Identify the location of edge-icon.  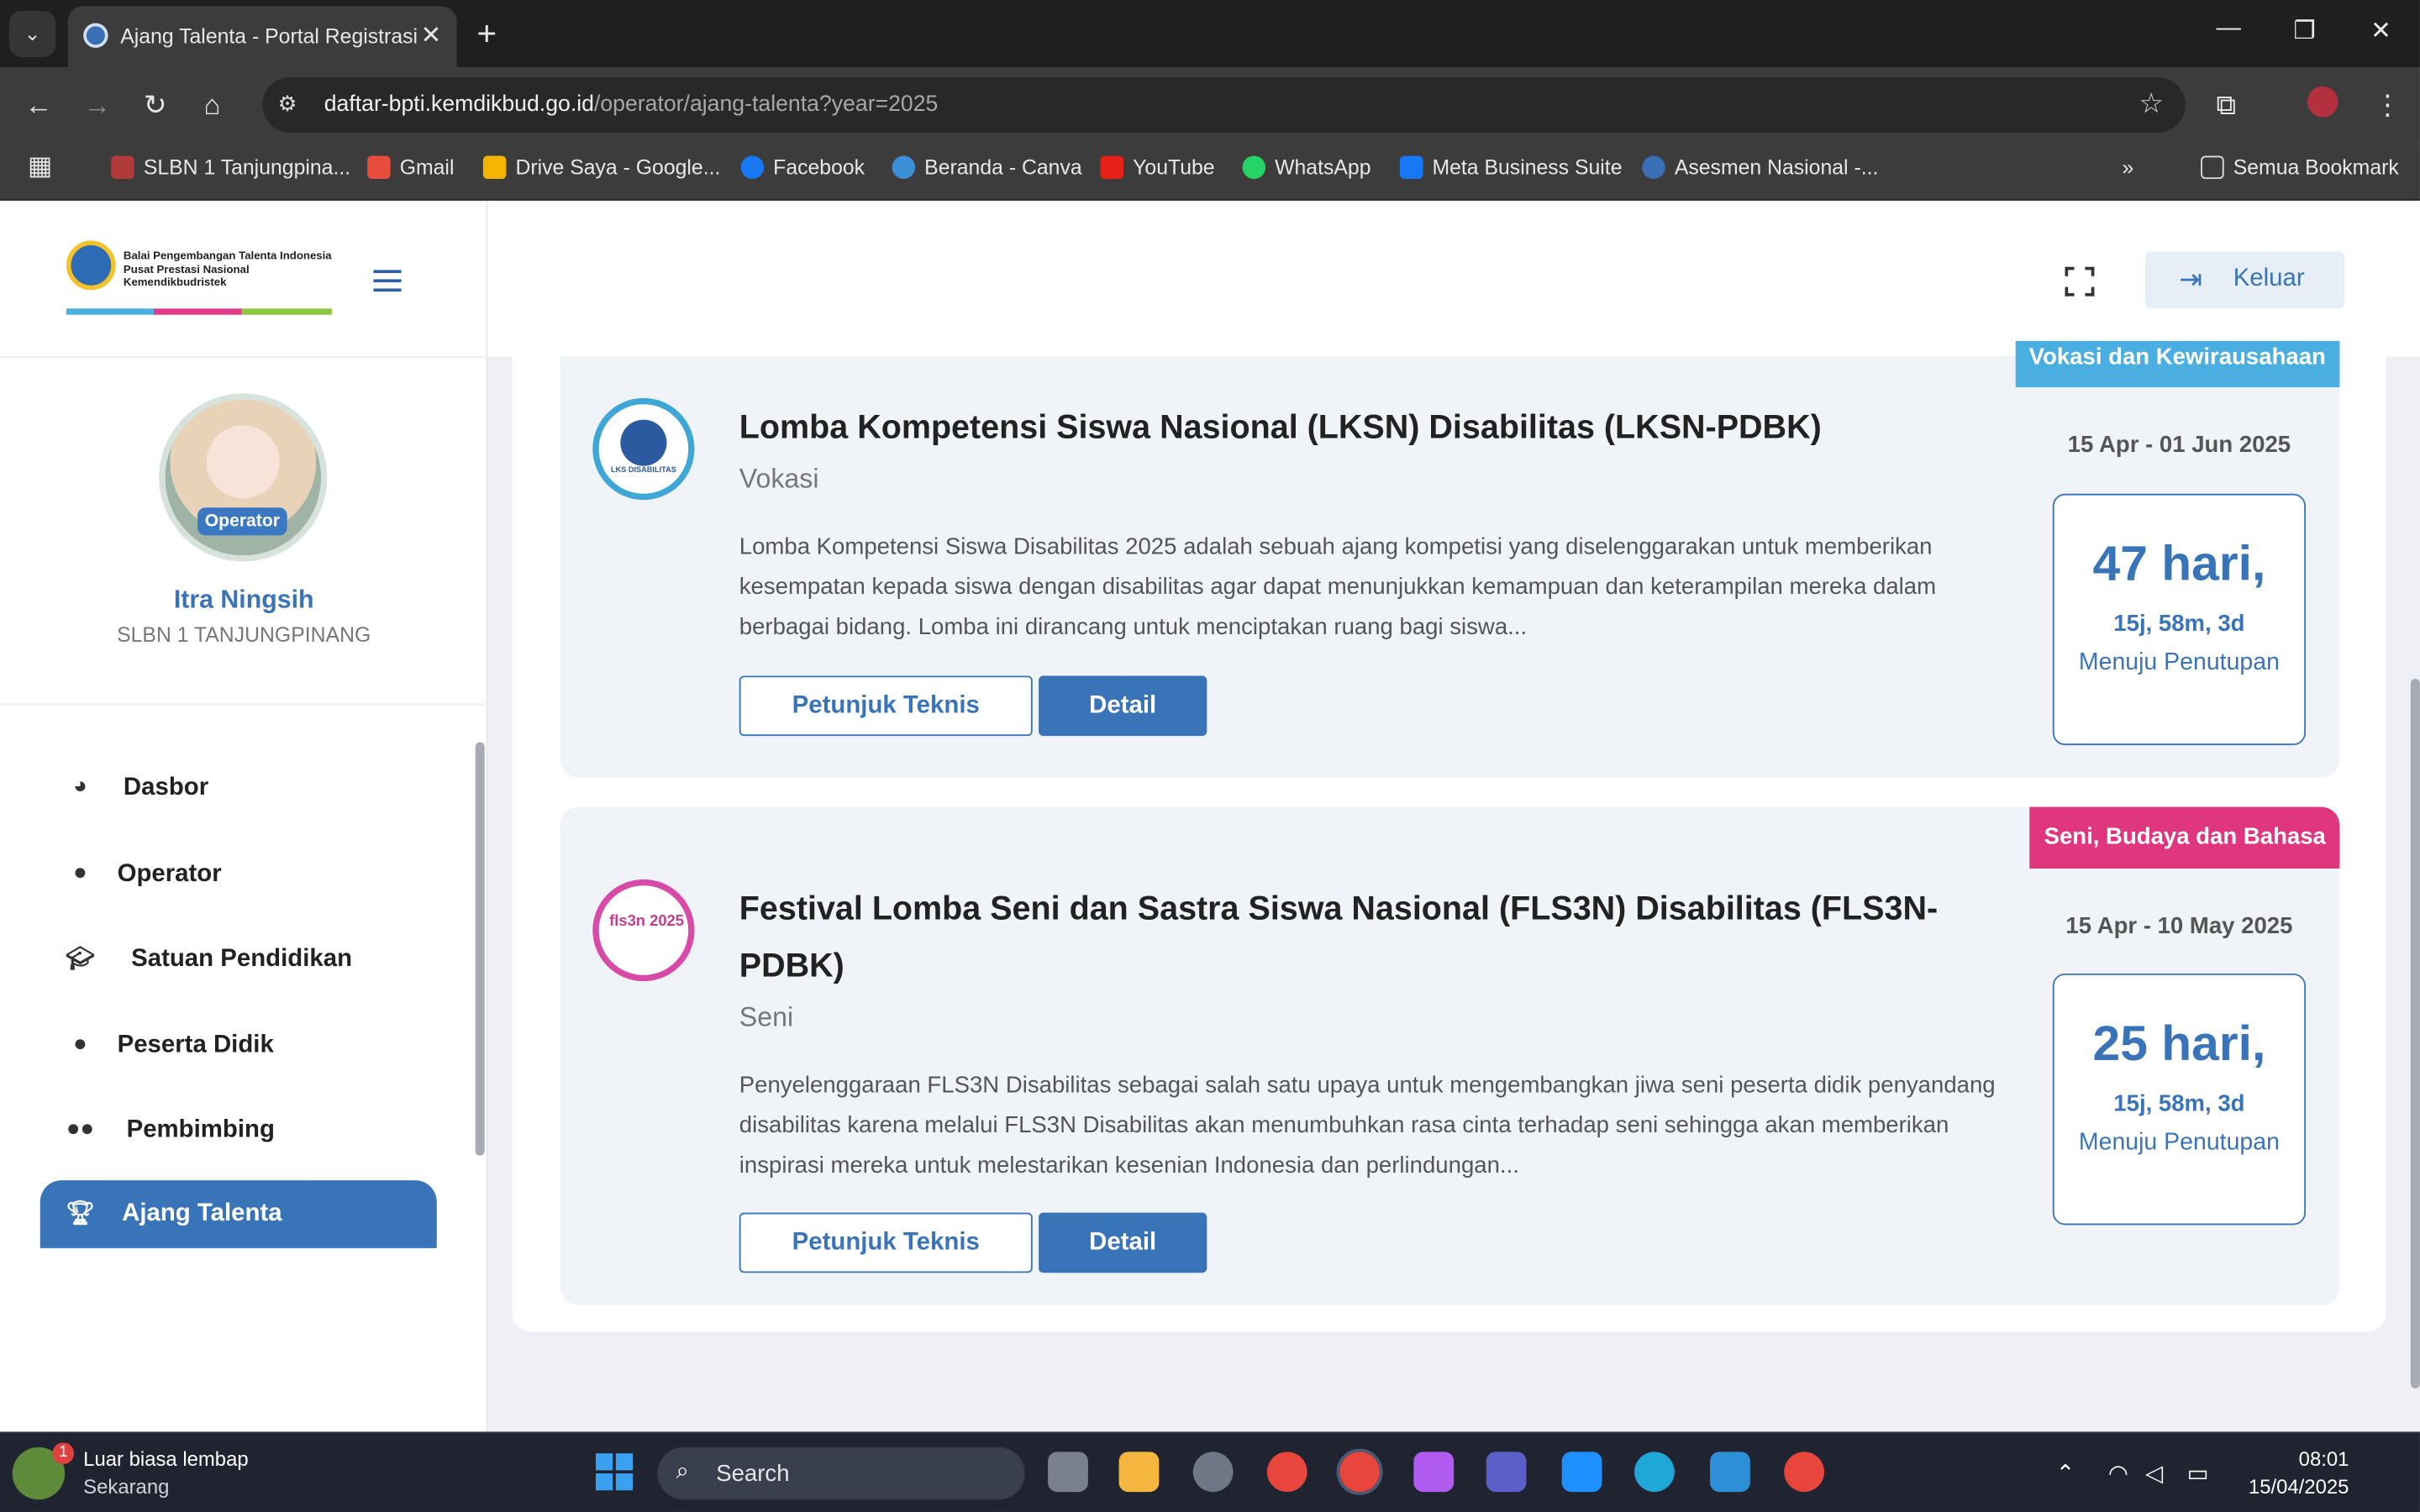
(1654, 1472).